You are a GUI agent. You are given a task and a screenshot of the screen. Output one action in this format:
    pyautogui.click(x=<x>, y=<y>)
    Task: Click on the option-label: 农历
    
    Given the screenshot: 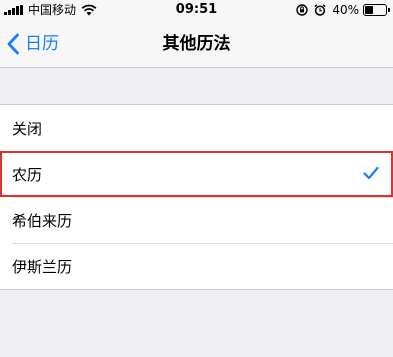 What is the action you would take?
    pyautogui.click(x=27, y=174)
    